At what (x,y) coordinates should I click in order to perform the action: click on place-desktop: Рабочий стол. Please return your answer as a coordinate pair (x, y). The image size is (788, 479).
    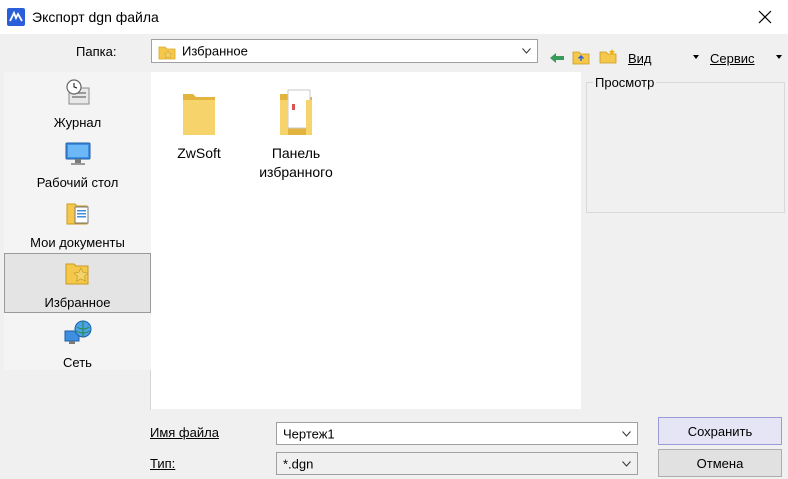
    Looking at the image, I should click on (77, 164).